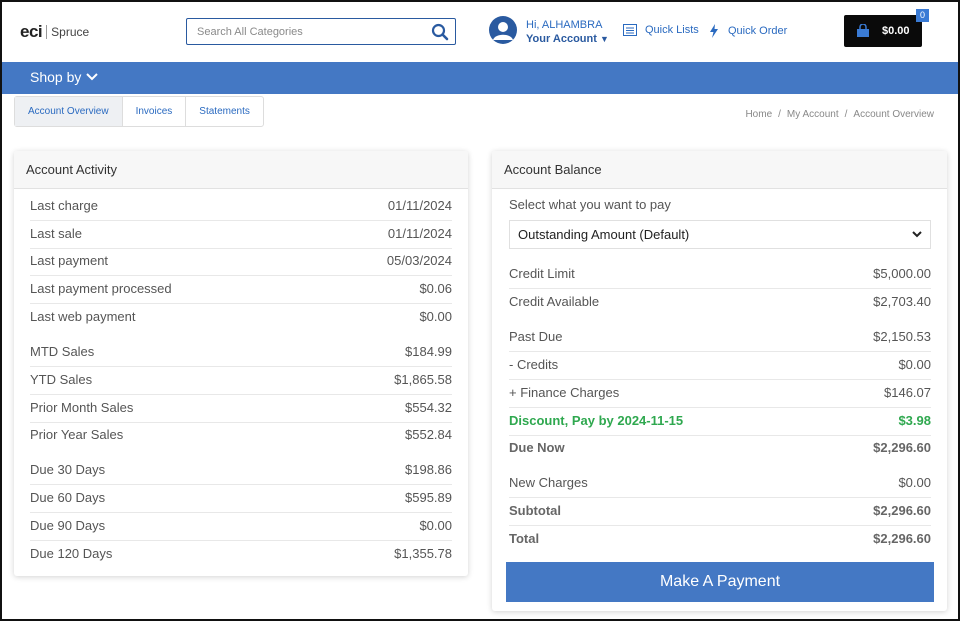 The image size is (960, 621). Describe the element at coordinates (534, 364) in the screenshot. I see `balance-label: - Credits` at that location.